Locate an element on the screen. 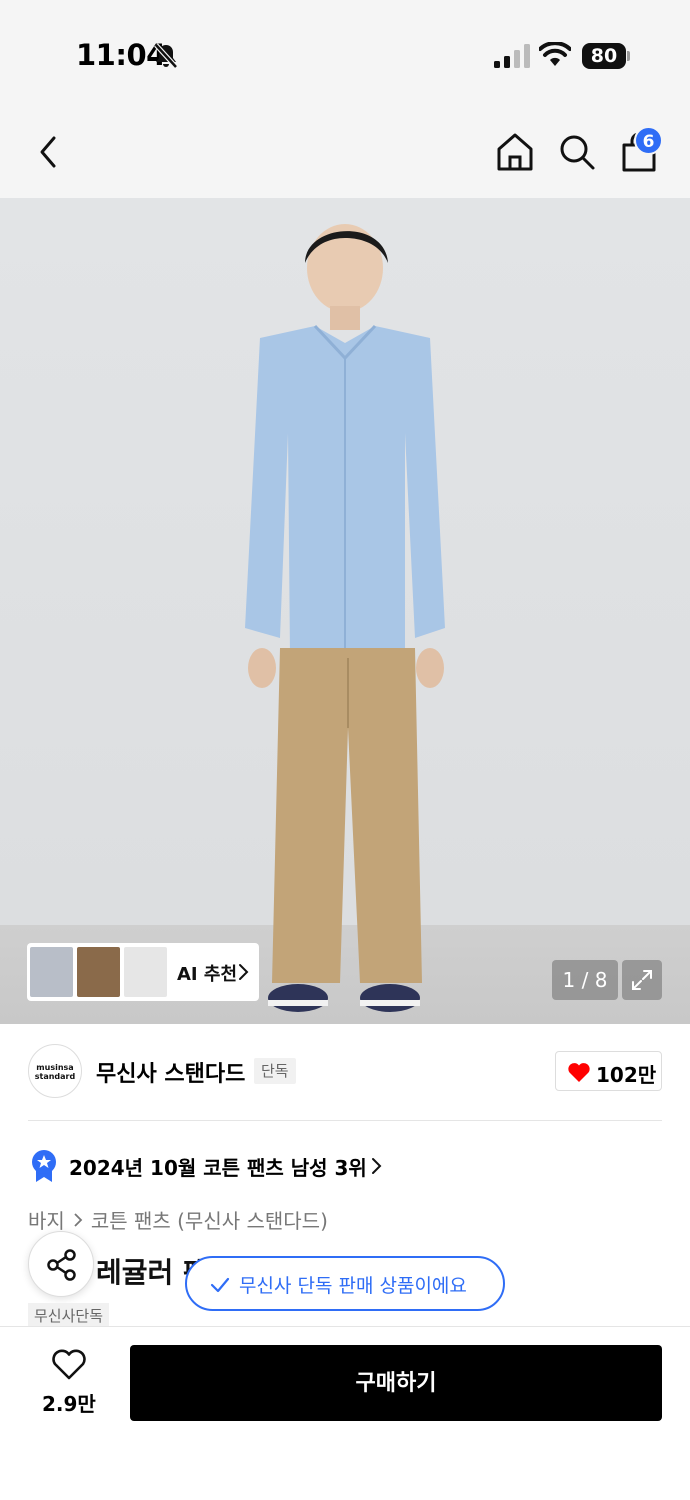 The height and width of the screenshot is (1500, 690). check-icon is located at coordinates (220, 1285).